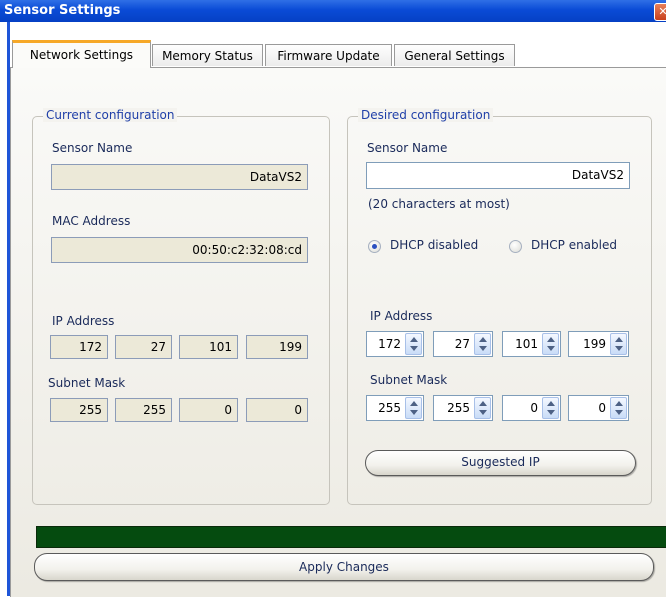 The image size is (666, 597). What do you see at coordinates (351, 537) in the screenshot?
I see `progress-bar` at bounding box center [351, 537].